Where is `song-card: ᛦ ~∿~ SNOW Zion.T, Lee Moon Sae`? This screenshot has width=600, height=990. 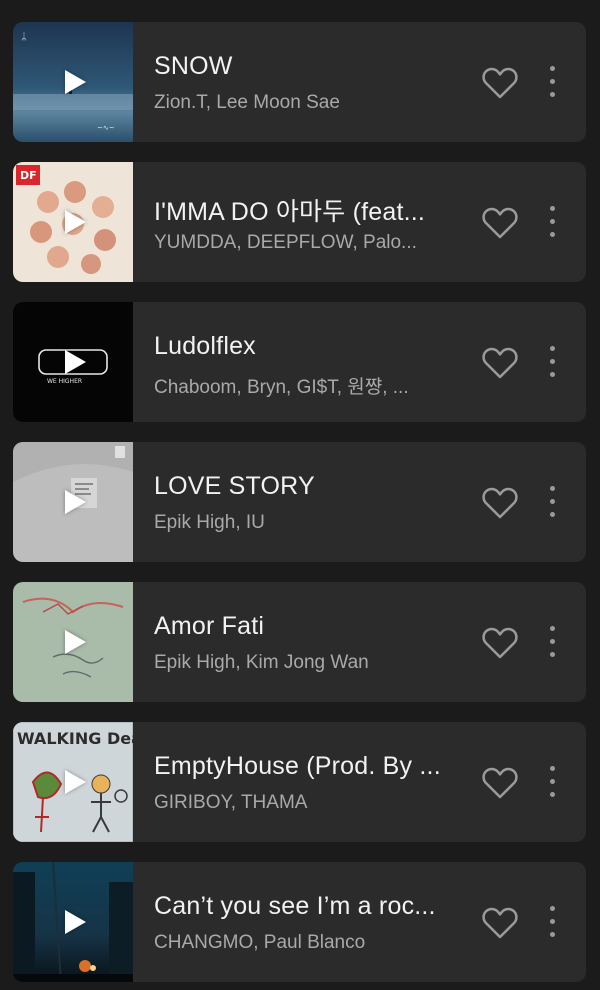
song-card: ᛦ ~∿~ SNOW Zion.T, Lee Moon Sae is located at coordinates (299, 82).